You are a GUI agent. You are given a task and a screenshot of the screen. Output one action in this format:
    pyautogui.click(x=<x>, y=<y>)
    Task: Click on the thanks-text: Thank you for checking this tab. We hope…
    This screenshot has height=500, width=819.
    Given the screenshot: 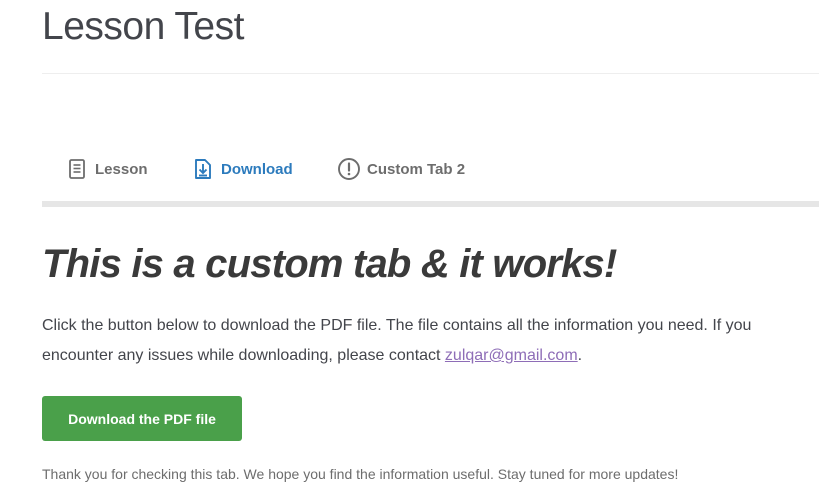 What is the action you would take?
    pyautogui.click(x=360, y=474)
    